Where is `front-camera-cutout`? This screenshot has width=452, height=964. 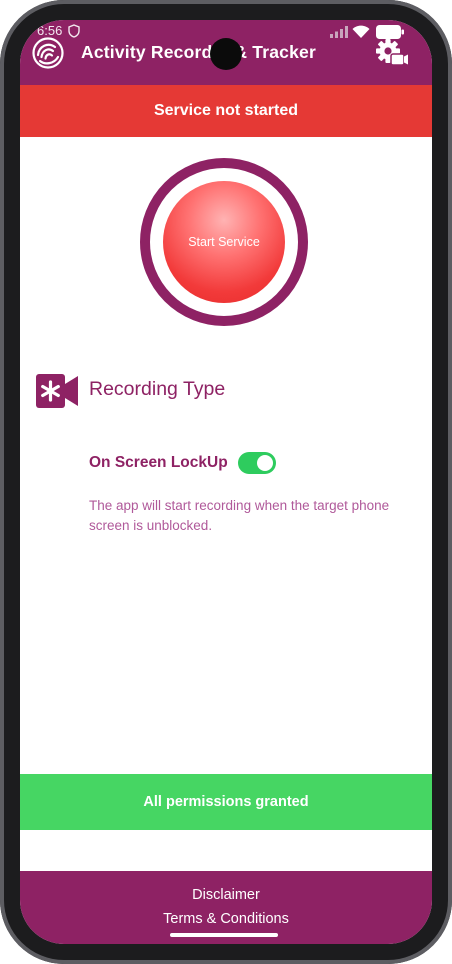 front-camera-cutout is located at coordinates (226, 54).